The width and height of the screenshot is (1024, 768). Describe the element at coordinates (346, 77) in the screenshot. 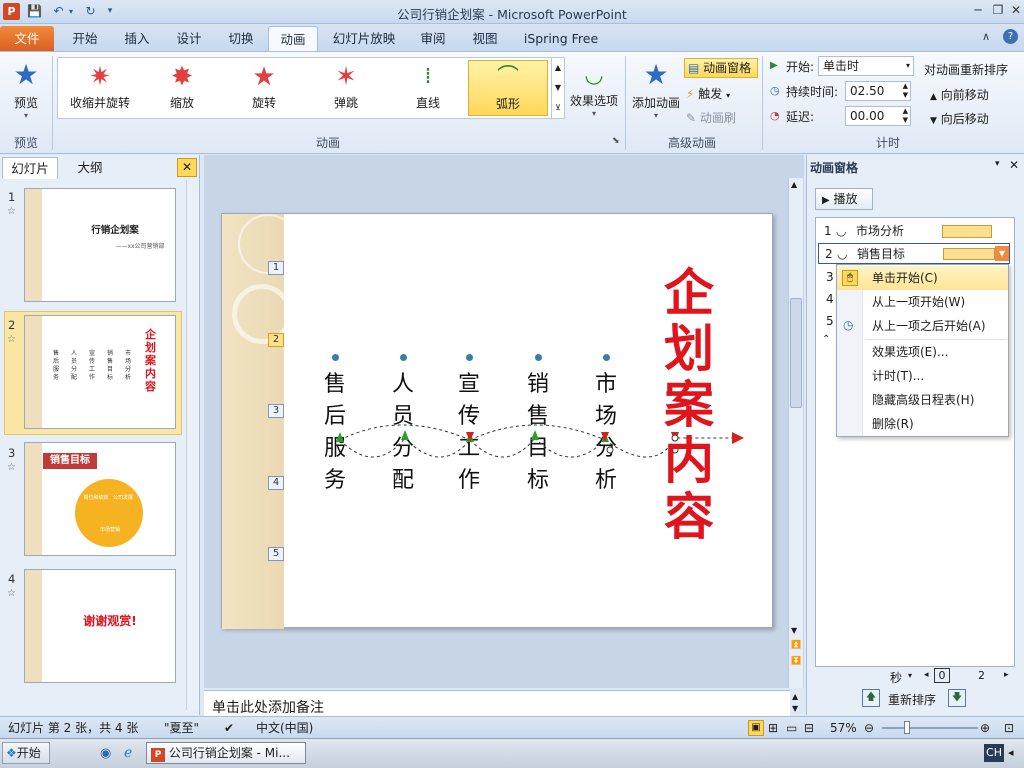

I see `bounce-icon: ✶` at that location.